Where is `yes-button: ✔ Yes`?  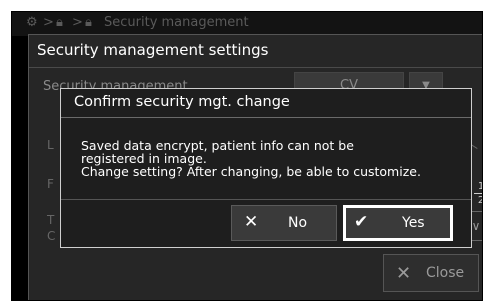 yes-button: ✔ Yes is located at coordinates (398, 223).